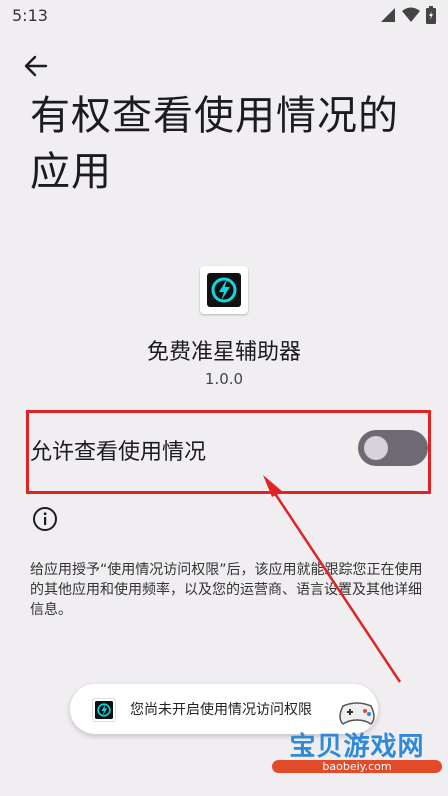 This screenshot has height=796, width=448. I want to click on watermark-logo: 宝贝游戏网 baobeiy.com, so click(357, 745).